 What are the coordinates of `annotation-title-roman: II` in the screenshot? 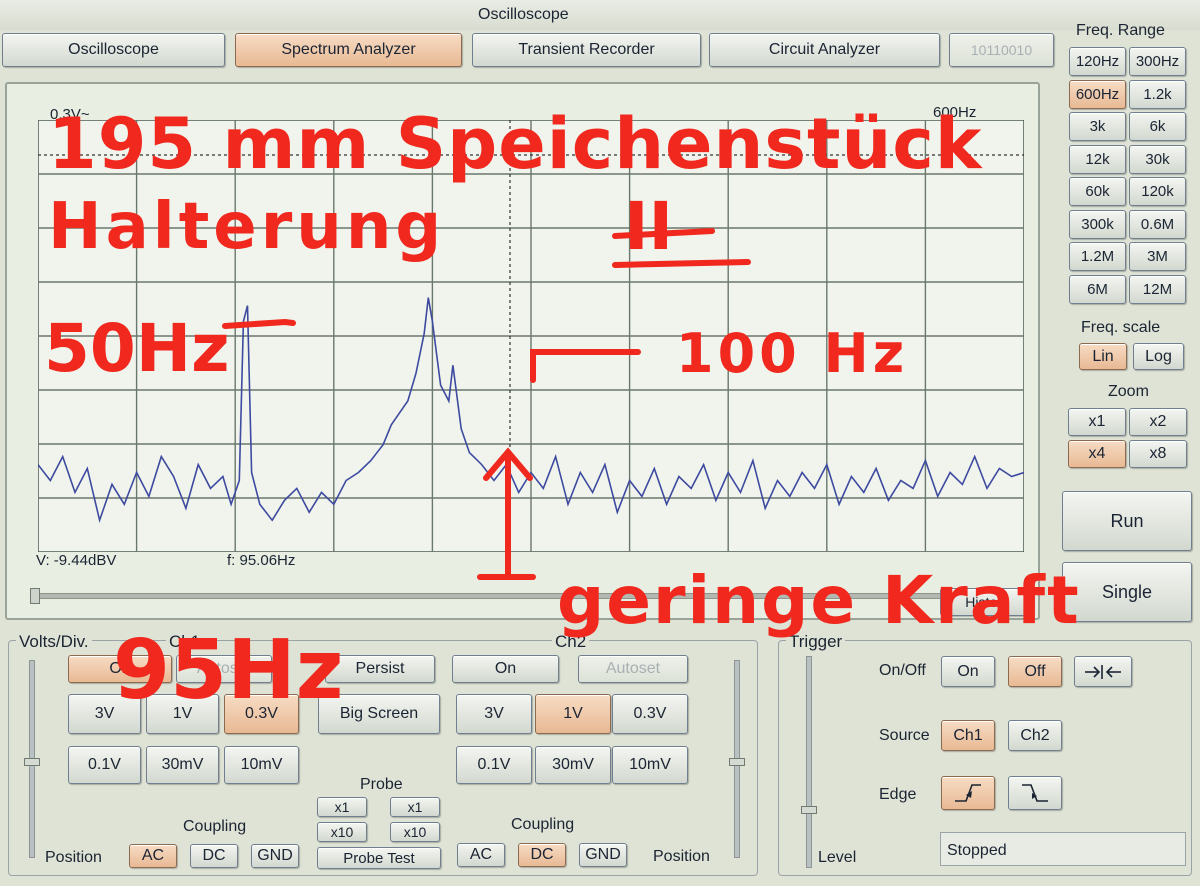 It's located at (649, 226).